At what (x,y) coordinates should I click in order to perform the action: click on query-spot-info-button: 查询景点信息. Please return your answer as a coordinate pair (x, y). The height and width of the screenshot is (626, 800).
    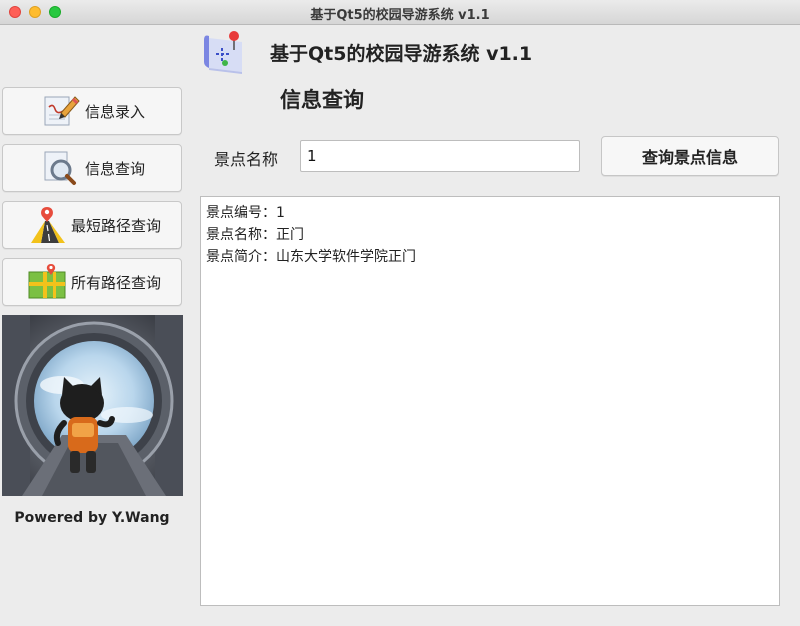
    Looking at the image, I should click on (690, 156).